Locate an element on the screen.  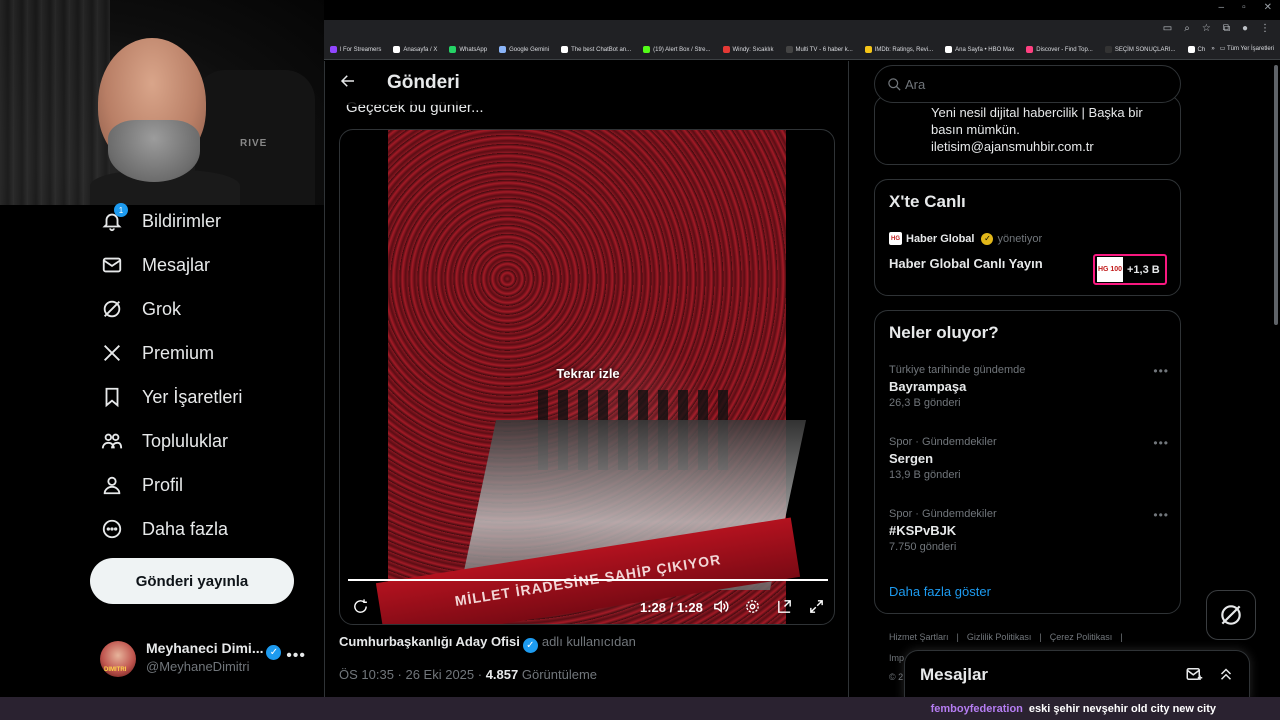
footer-link: Çerez Politikası is located at coordinates (1081, 637).